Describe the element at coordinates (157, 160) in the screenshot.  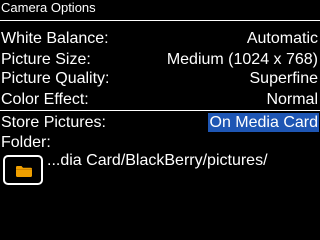
I see `folder-path: ...dia Card/BlackBerry/pictures/` at that location.